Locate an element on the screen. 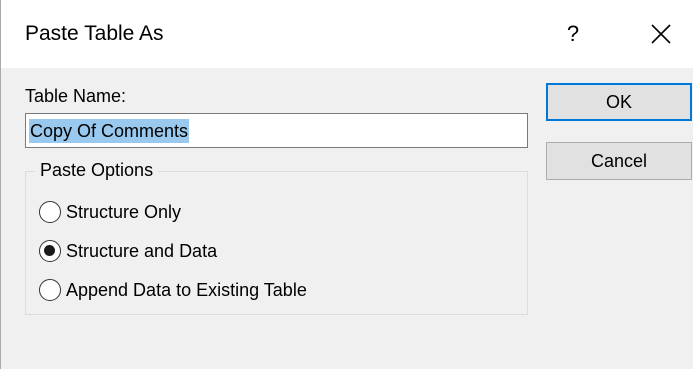 The height and width of the screenshot is (369, 693). dialog-title: Paste Table As is located at coordinates (94, 33).